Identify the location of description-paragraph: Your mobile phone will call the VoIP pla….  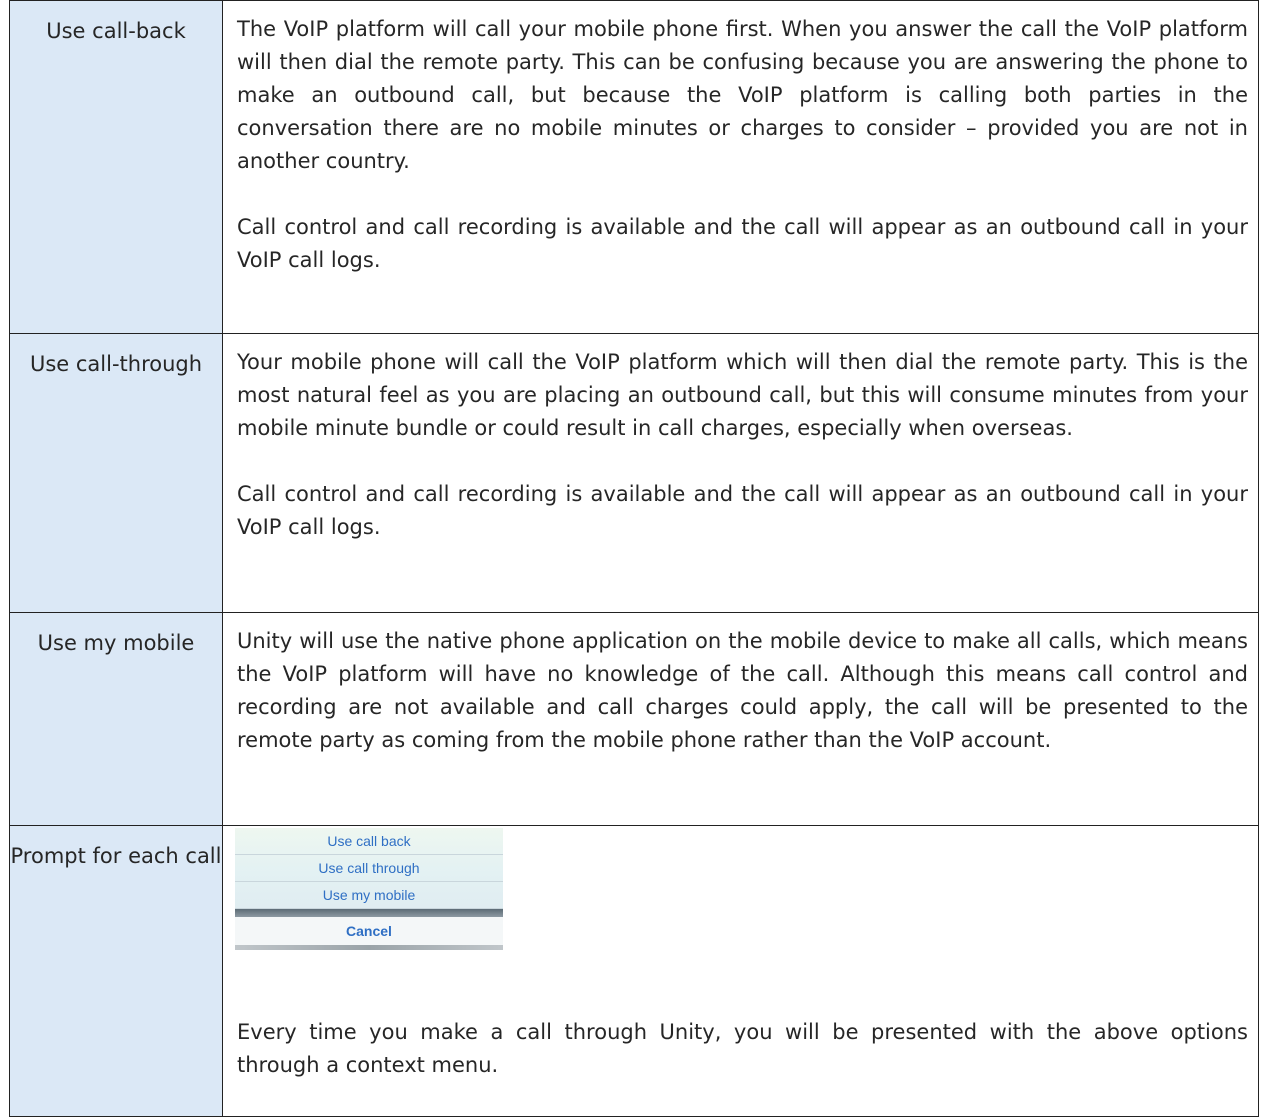
(742, 395).